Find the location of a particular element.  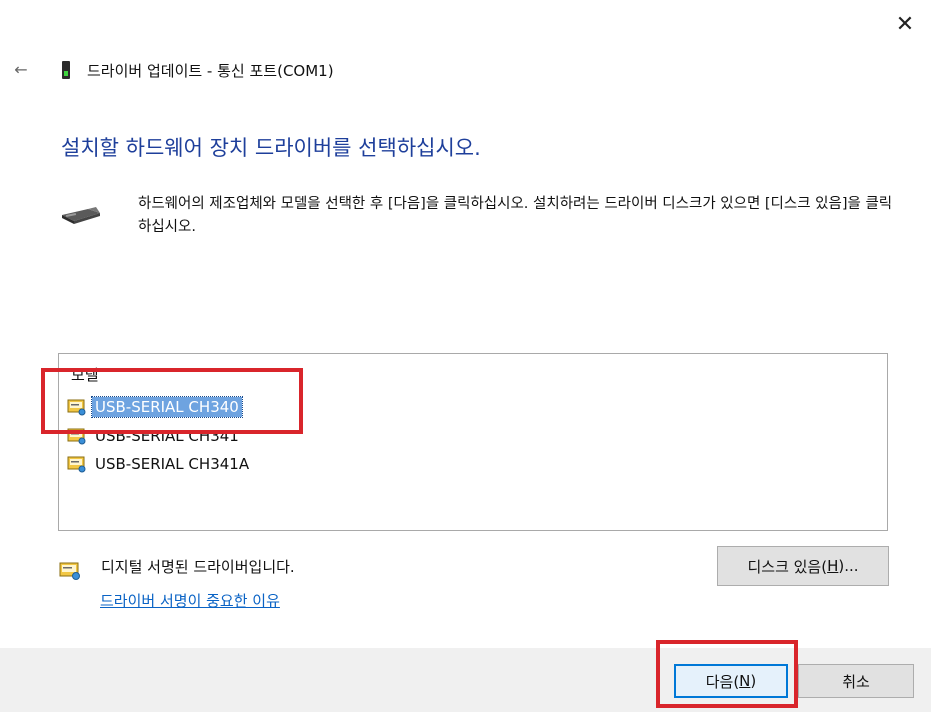

list-item: USB-SERIAL CH340 is located at coordinates (155, 407).